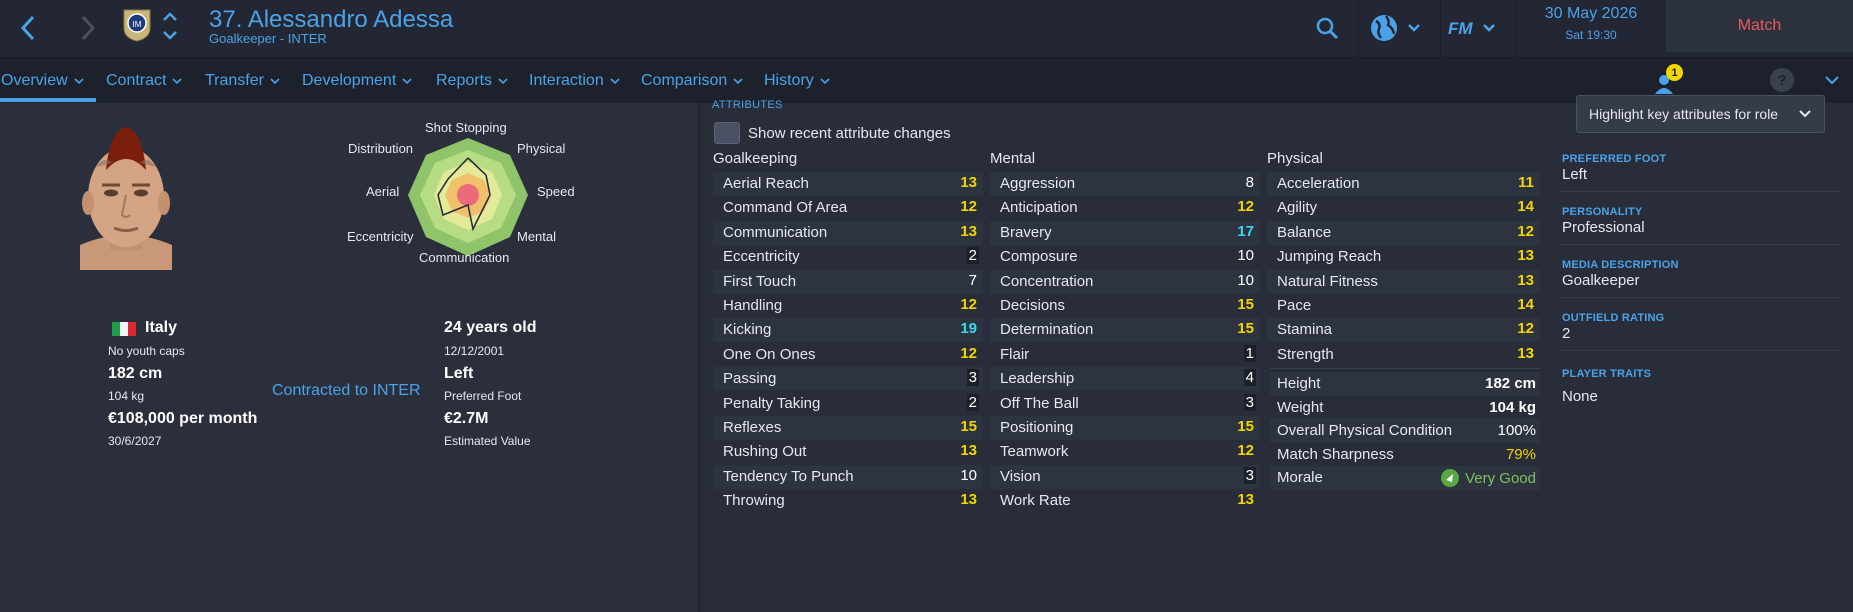  Describe the element at coordinates (1403, 355) in the screenshot. I see `attribute-row: Strength 13` at that location.